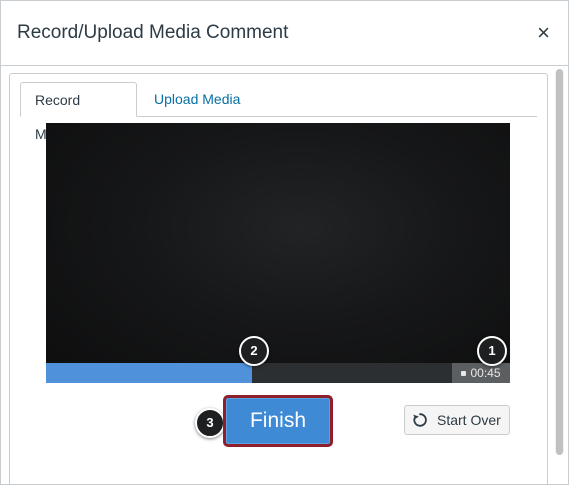 This screenshot has width=571, height=487. Describe the element at coordinates (278, 112) in the screenshot. I see `tab-bar: Record Media Upload Media` at that location.